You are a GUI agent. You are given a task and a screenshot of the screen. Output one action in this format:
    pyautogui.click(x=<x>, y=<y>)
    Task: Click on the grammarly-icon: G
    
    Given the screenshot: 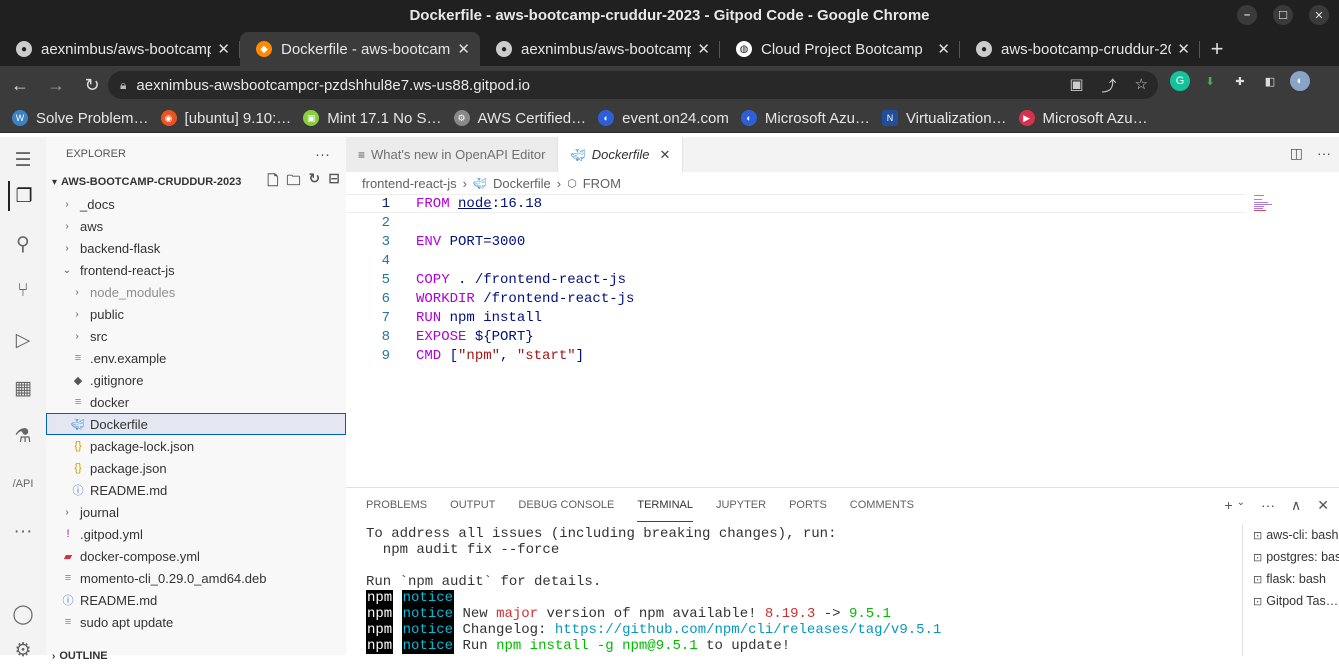 What is the action you would take?
    pyautogui.click(x=1180, y=81)
    